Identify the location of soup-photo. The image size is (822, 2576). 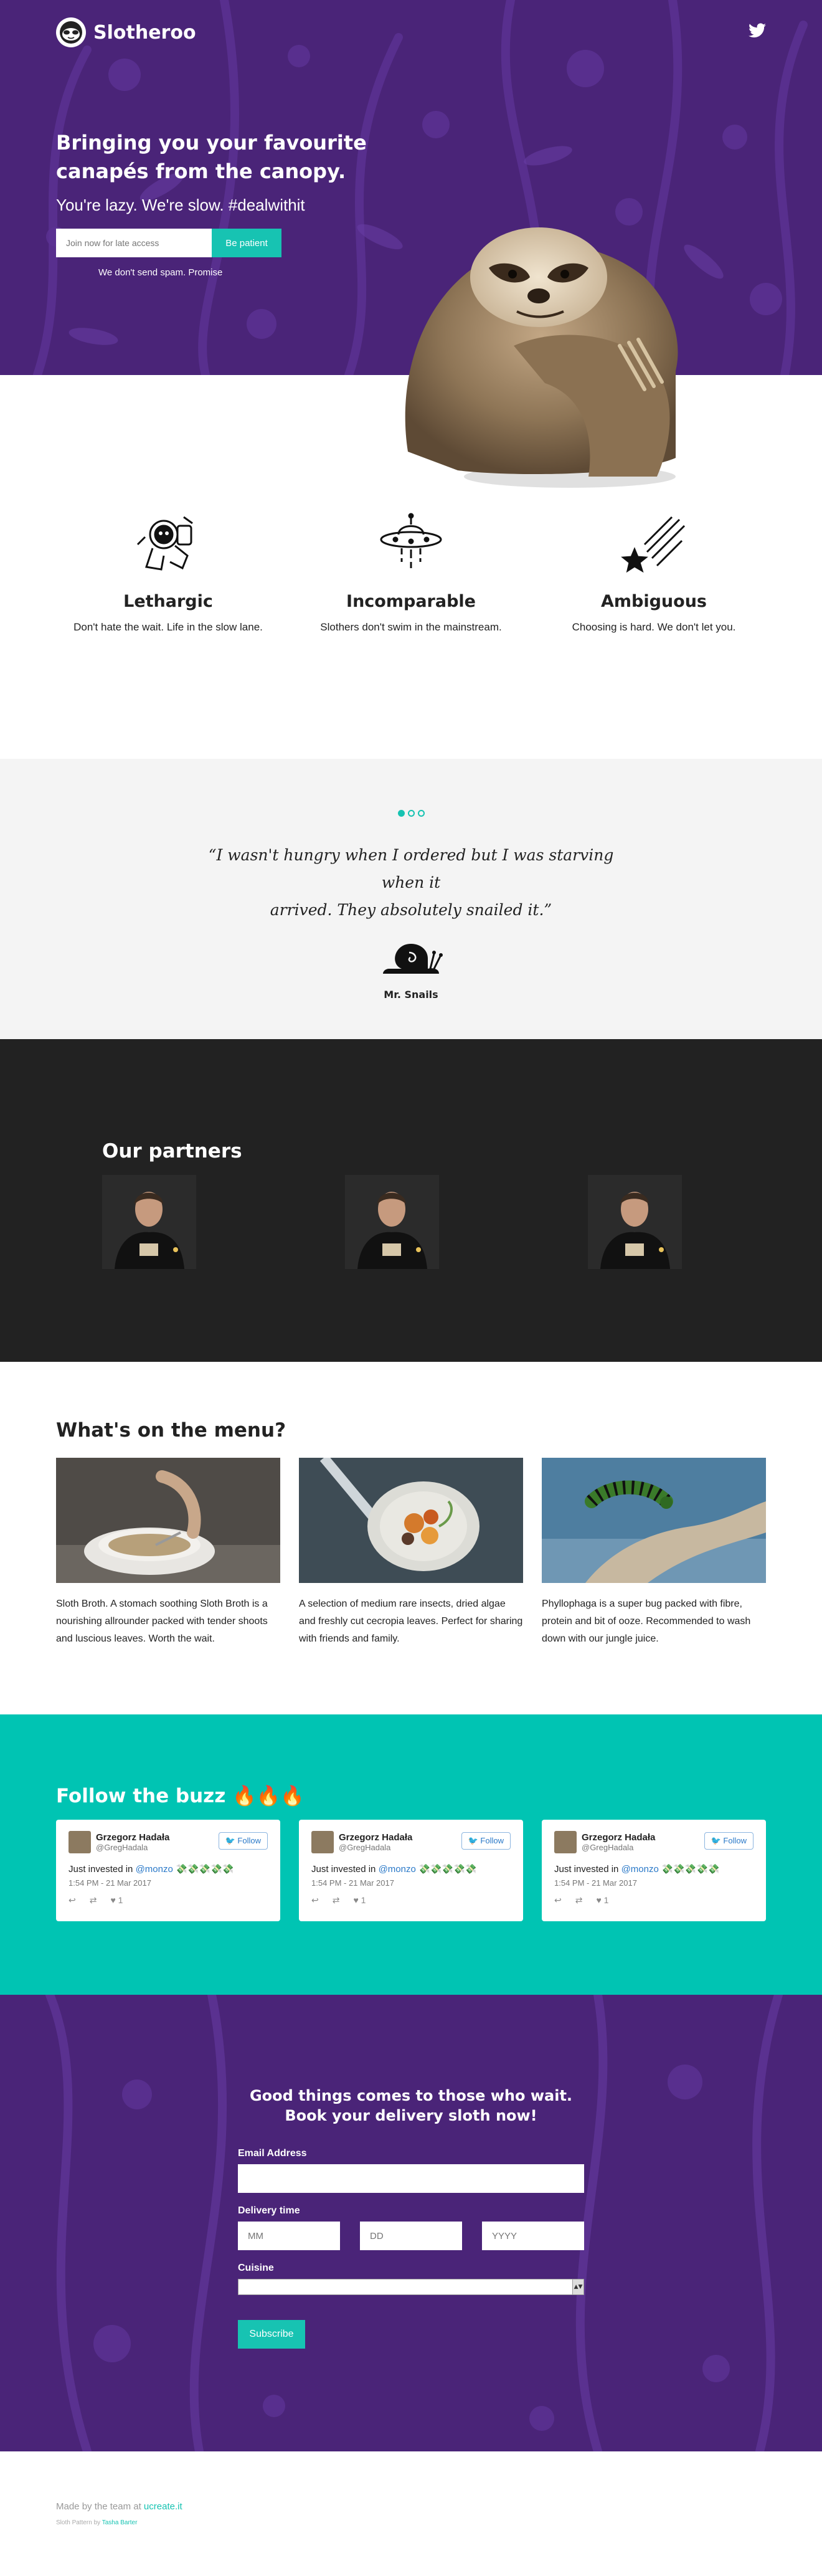
(168, 1521).